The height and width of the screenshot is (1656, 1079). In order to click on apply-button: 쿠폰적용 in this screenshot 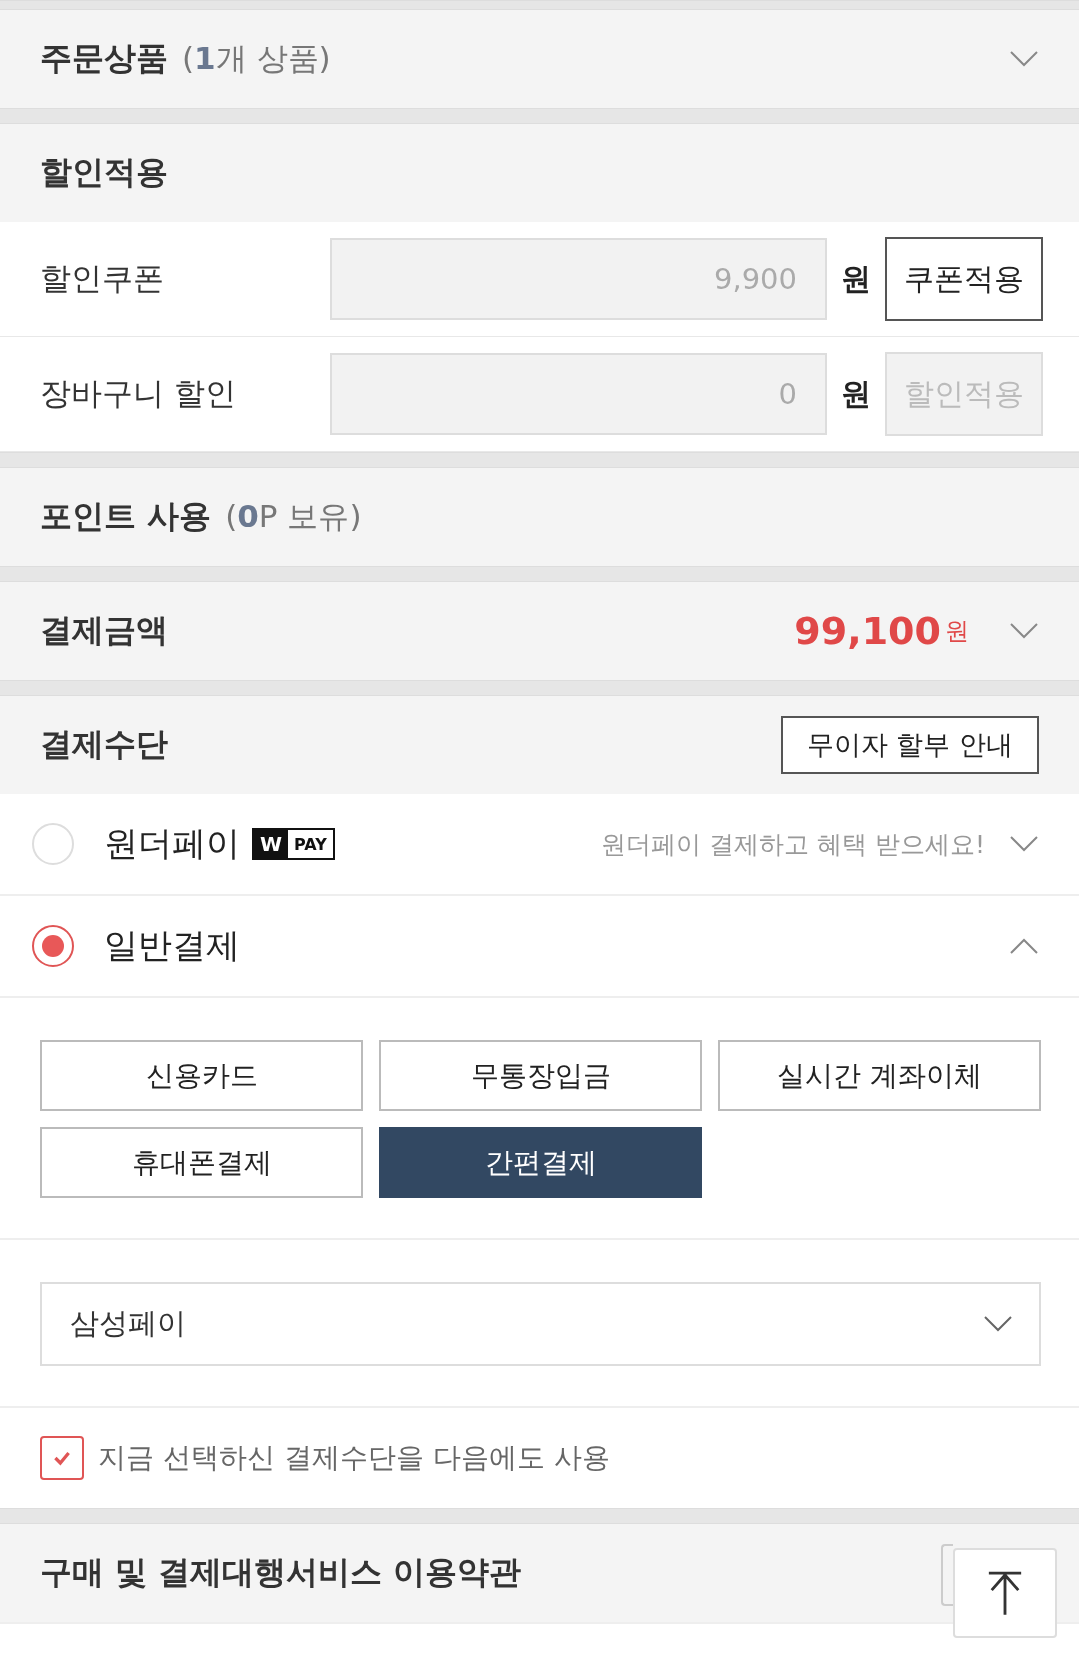, I will do `click(964, 279)`.